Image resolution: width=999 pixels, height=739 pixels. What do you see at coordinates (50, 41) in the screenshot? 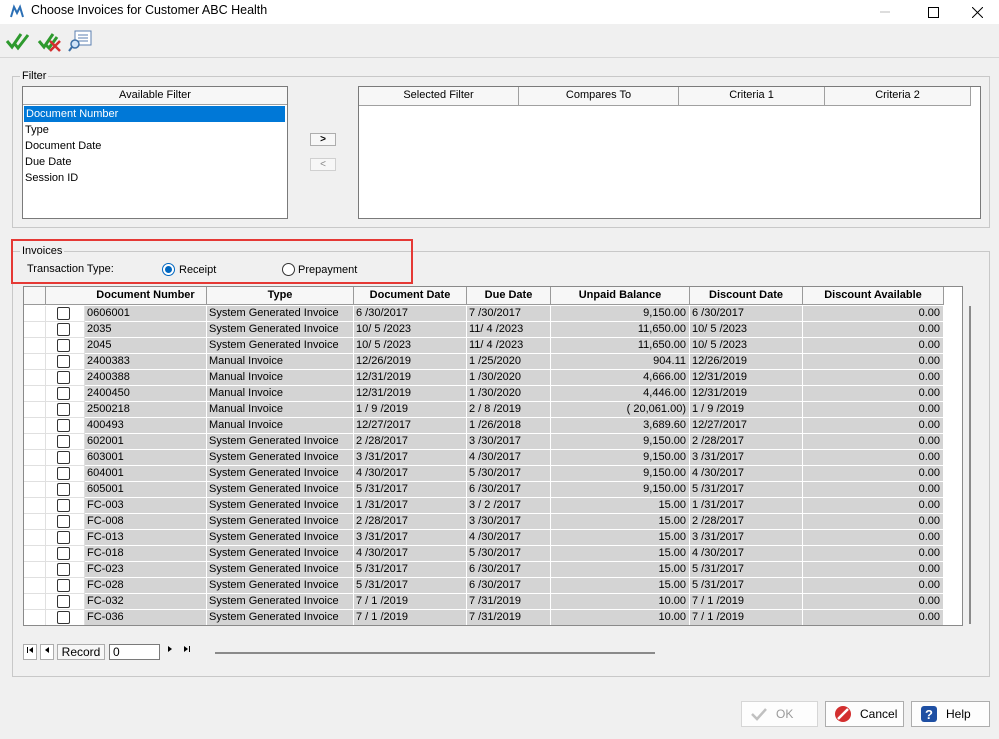
I see `clear-all-button` at bounding box center [50, 41].